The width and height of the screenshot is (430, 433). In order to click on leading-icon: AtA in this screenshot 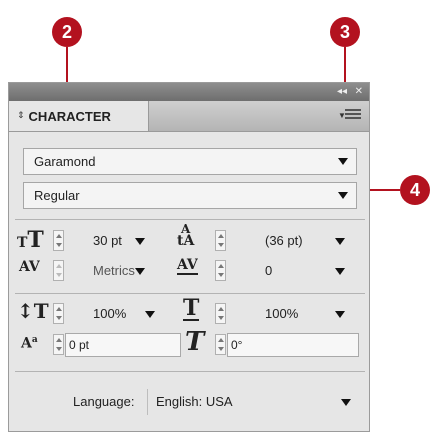, I will do `click(186, 235)`.